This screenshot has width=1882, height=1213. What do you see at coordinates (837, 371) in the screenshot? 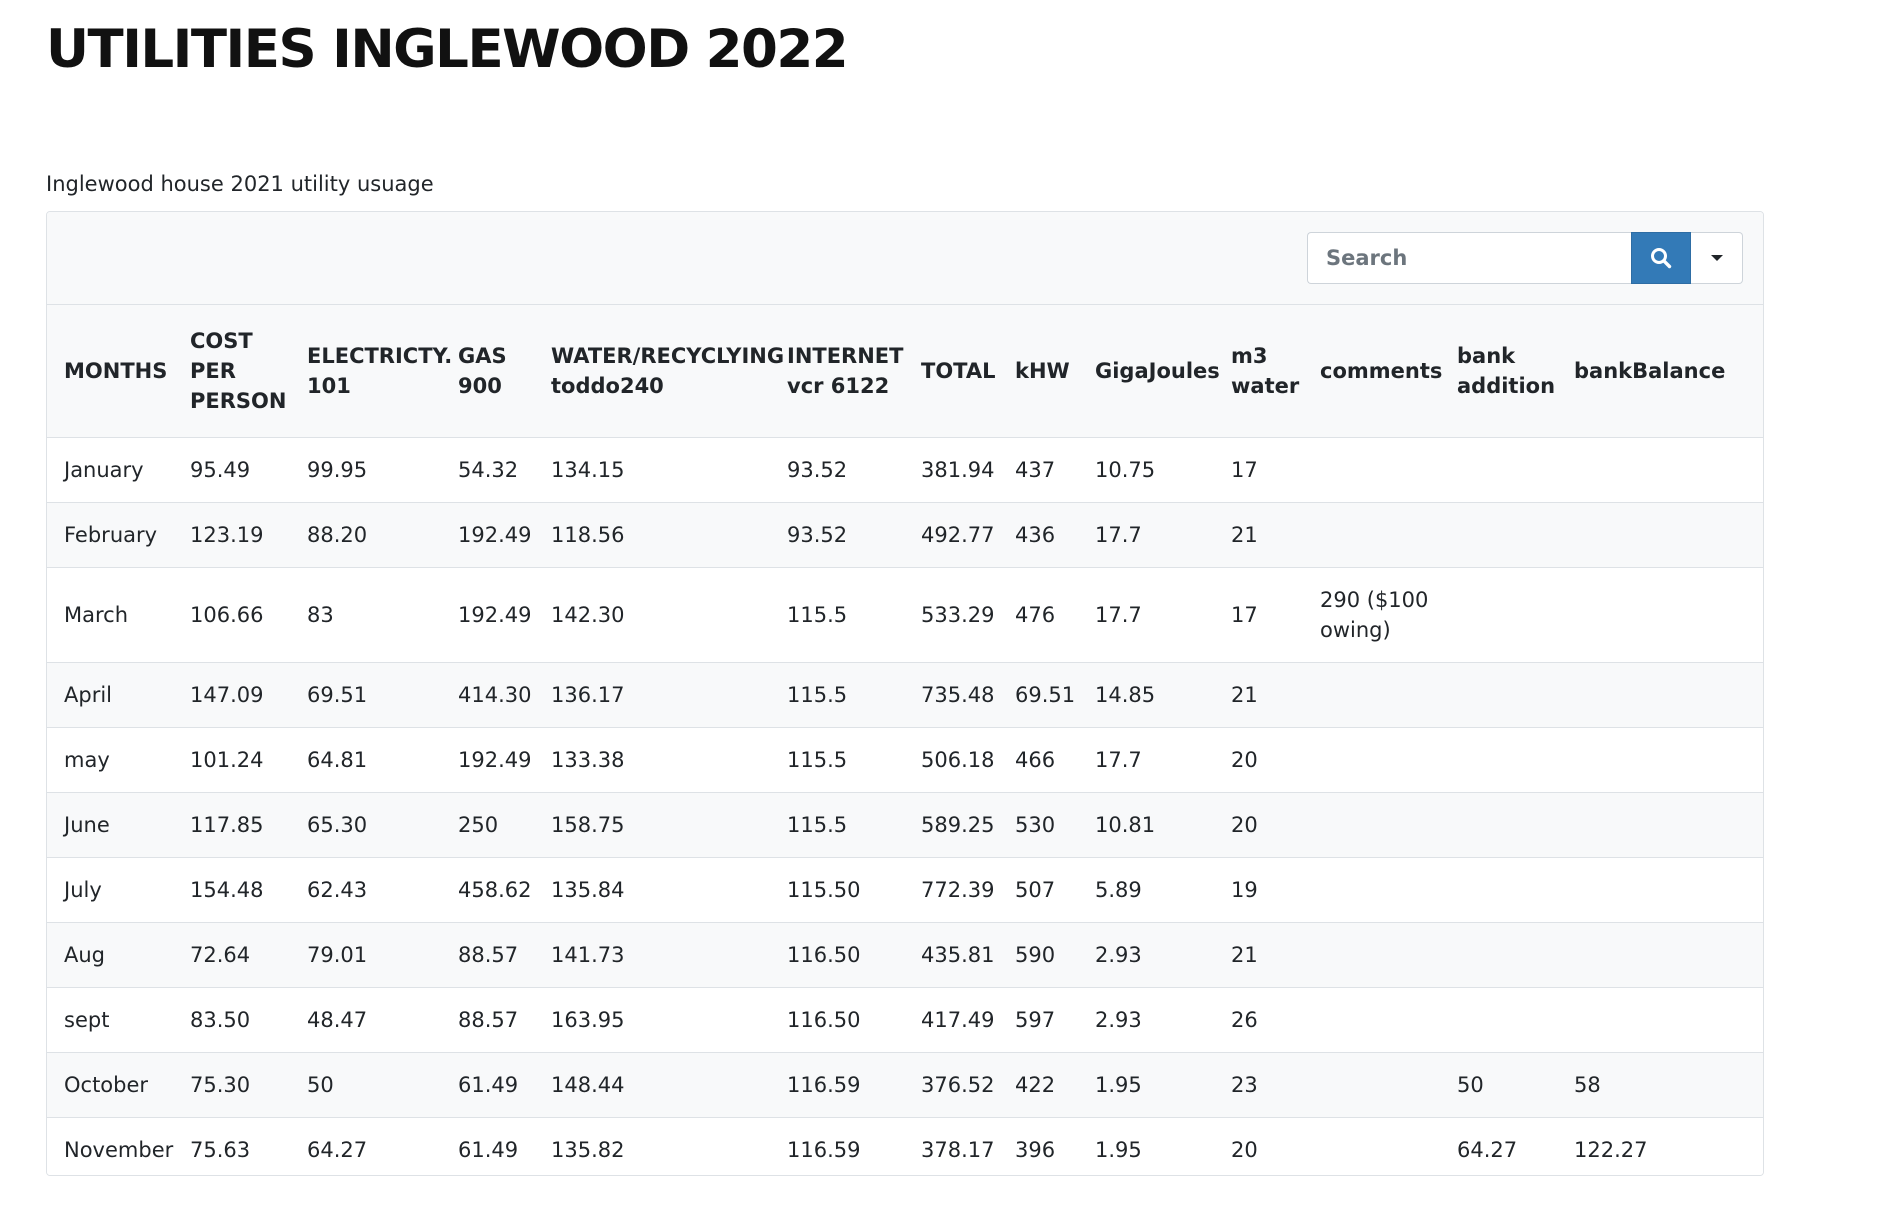
I see `column-header: INTERNET vcr 6122` at bounding box center [837, 371].